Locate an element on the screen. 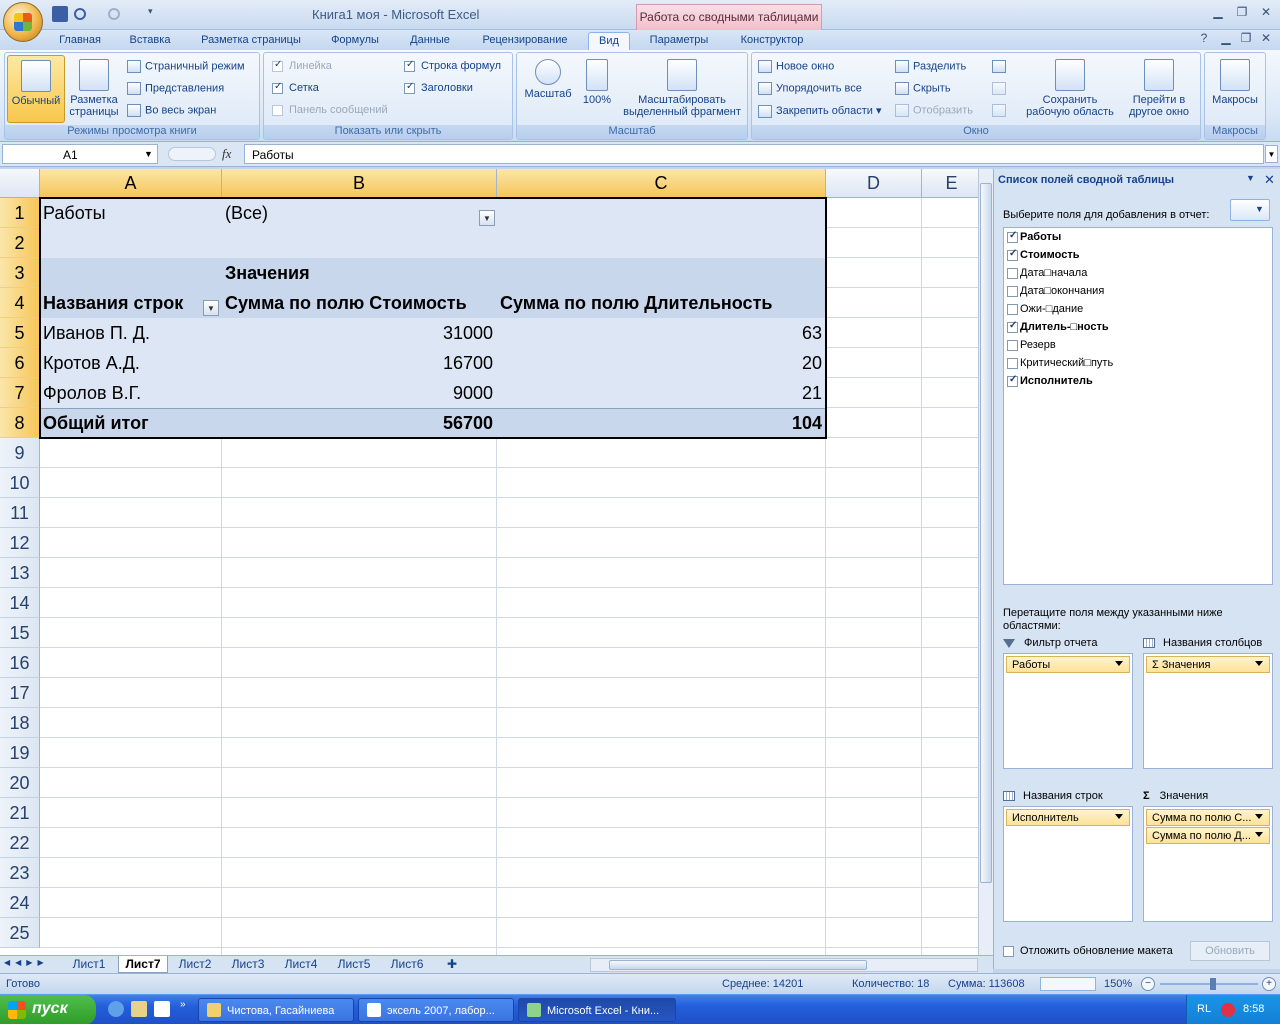 Image resolution: width=1280 pixels, height=1024 pixels. update-button: Обновить is located at coordinates (1230, 951).